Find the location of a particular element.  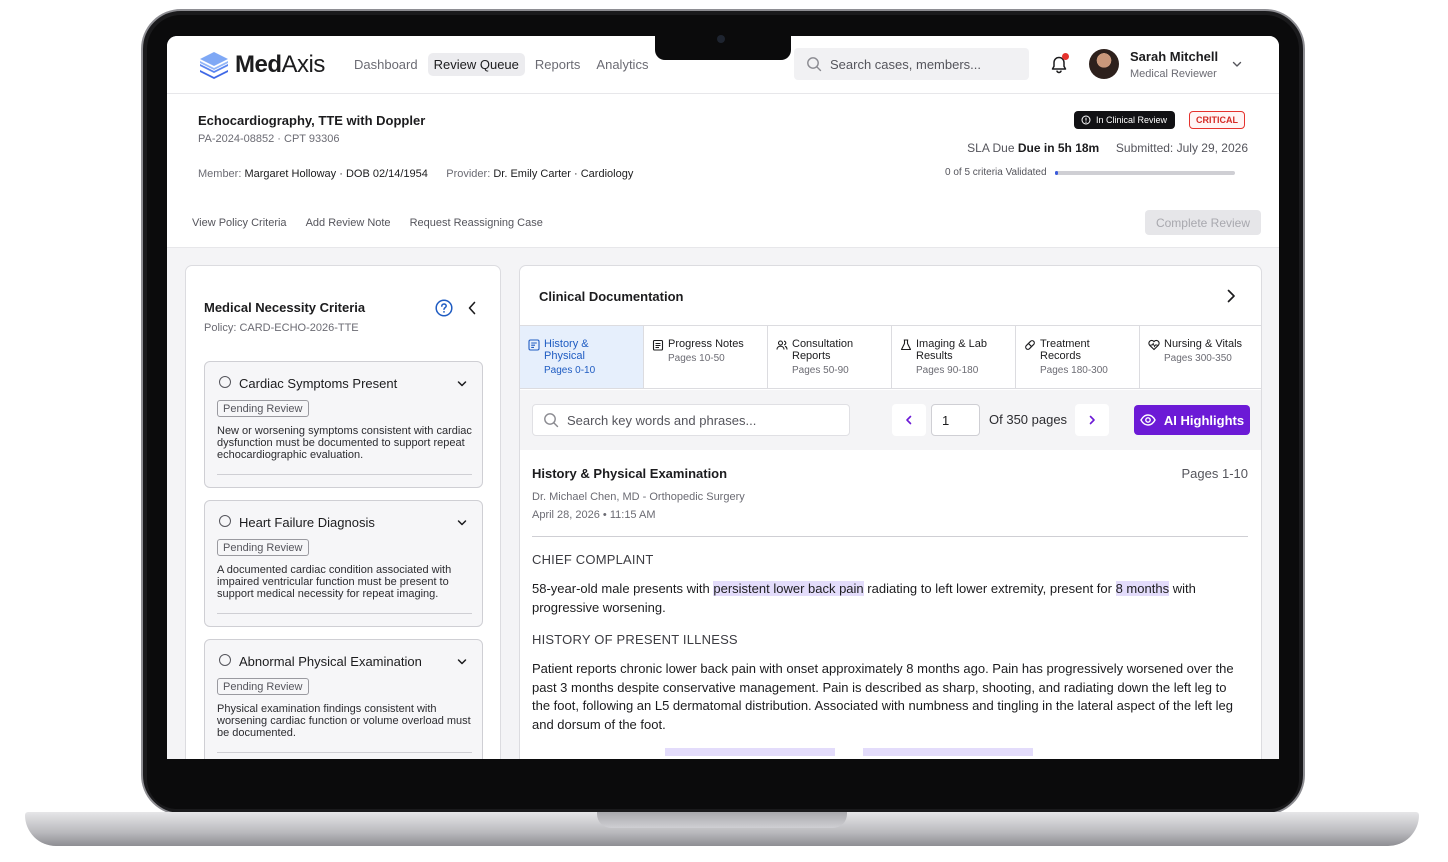

ai-highlights-label: AI Highlights is located at coordinates (1204, 420).